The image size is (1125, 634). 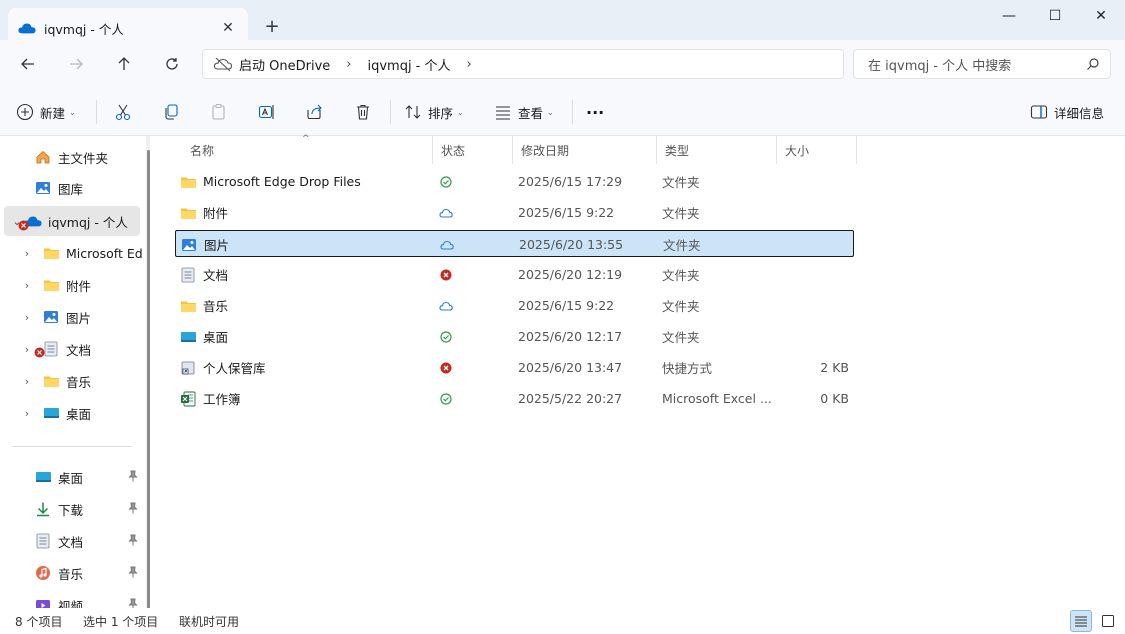 I want to click on file-name-cell: 工作簿, so click(x=210, y=398).